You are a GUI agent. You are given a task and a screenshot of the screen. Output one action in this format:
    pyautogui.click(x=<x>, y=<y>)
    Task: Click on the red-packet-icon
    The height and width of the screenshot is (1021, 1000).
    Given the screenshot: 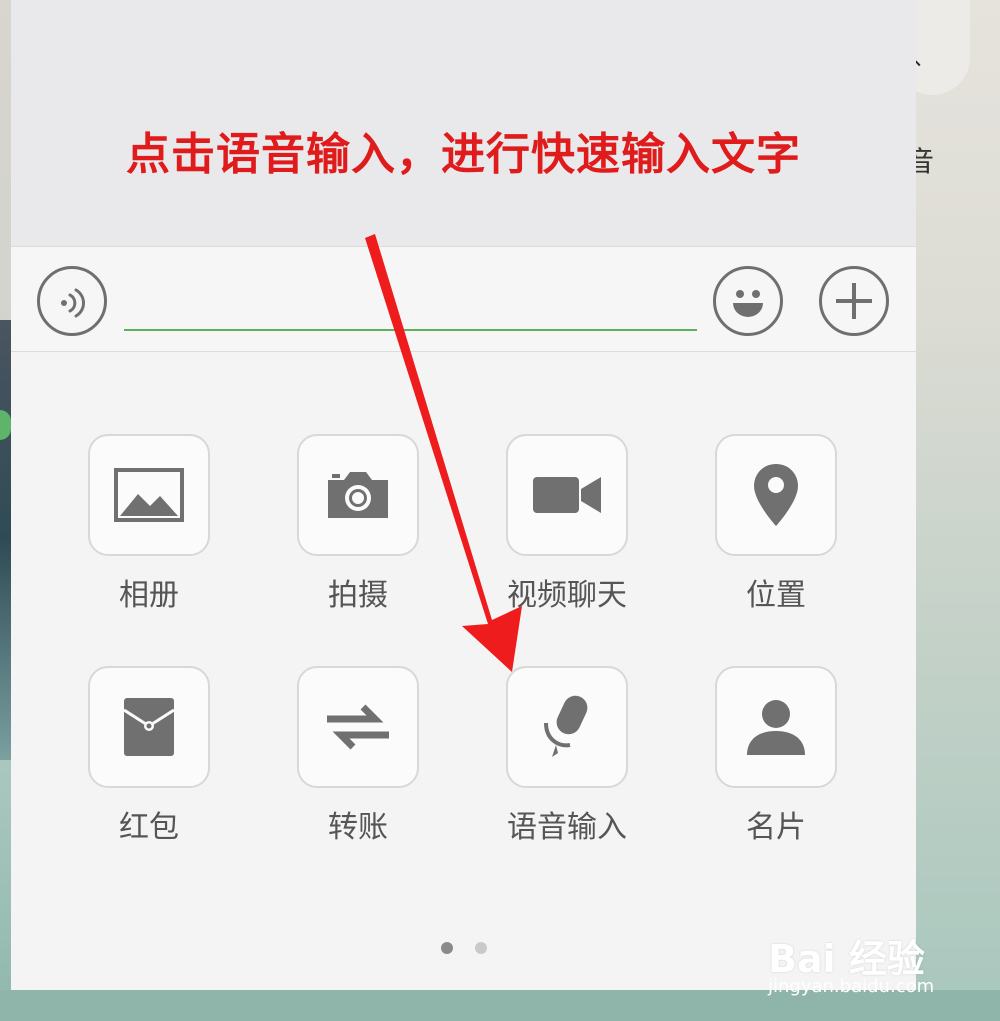 What is the action you would take?
    pyautogui.click(x=149, y=727)
    